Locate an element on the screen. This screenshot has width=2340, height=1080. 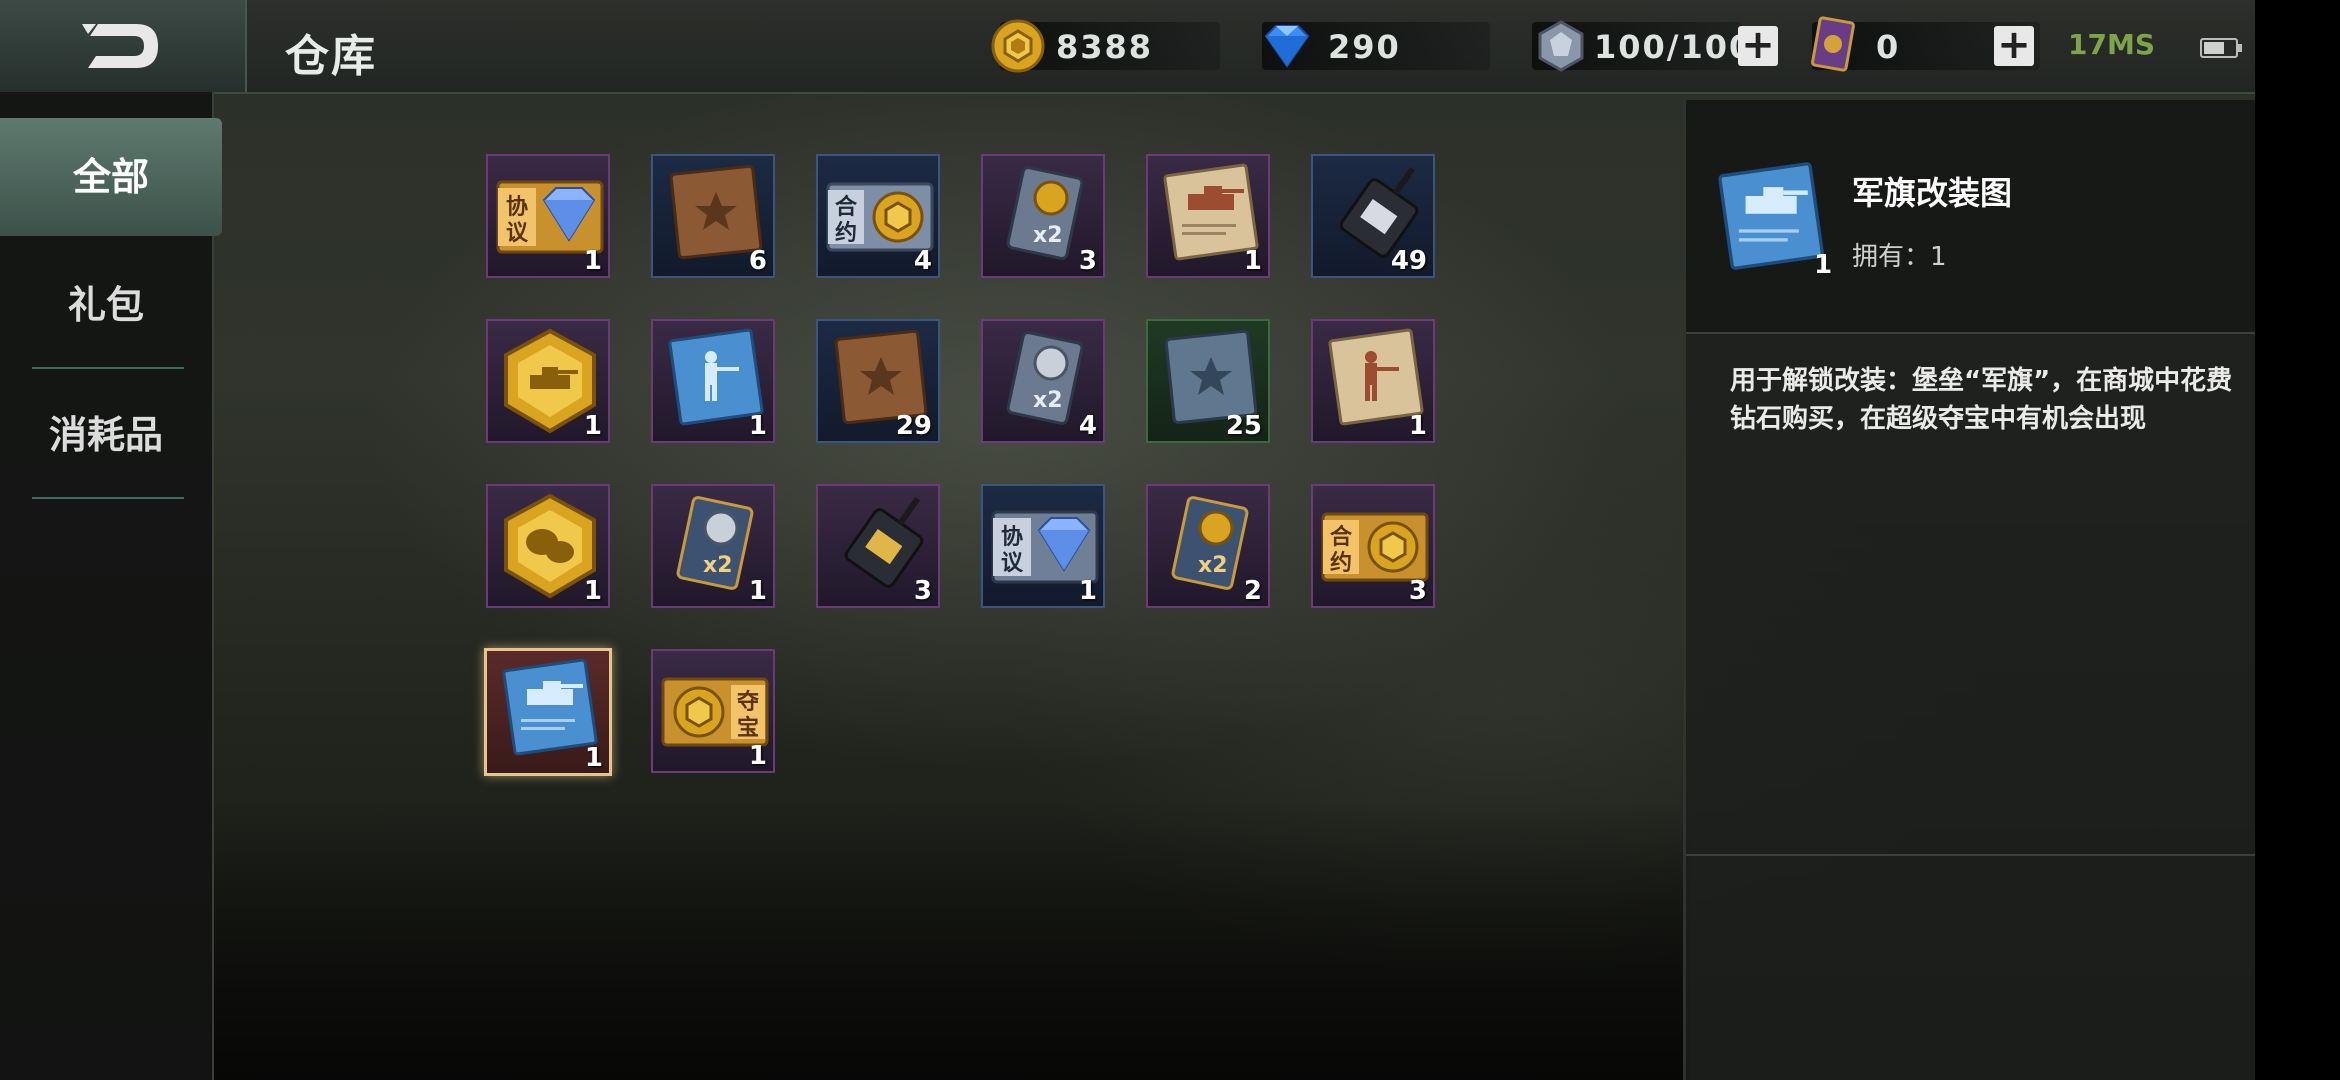
inventory-item: x2 4 is located at coordinates (1043, 381).